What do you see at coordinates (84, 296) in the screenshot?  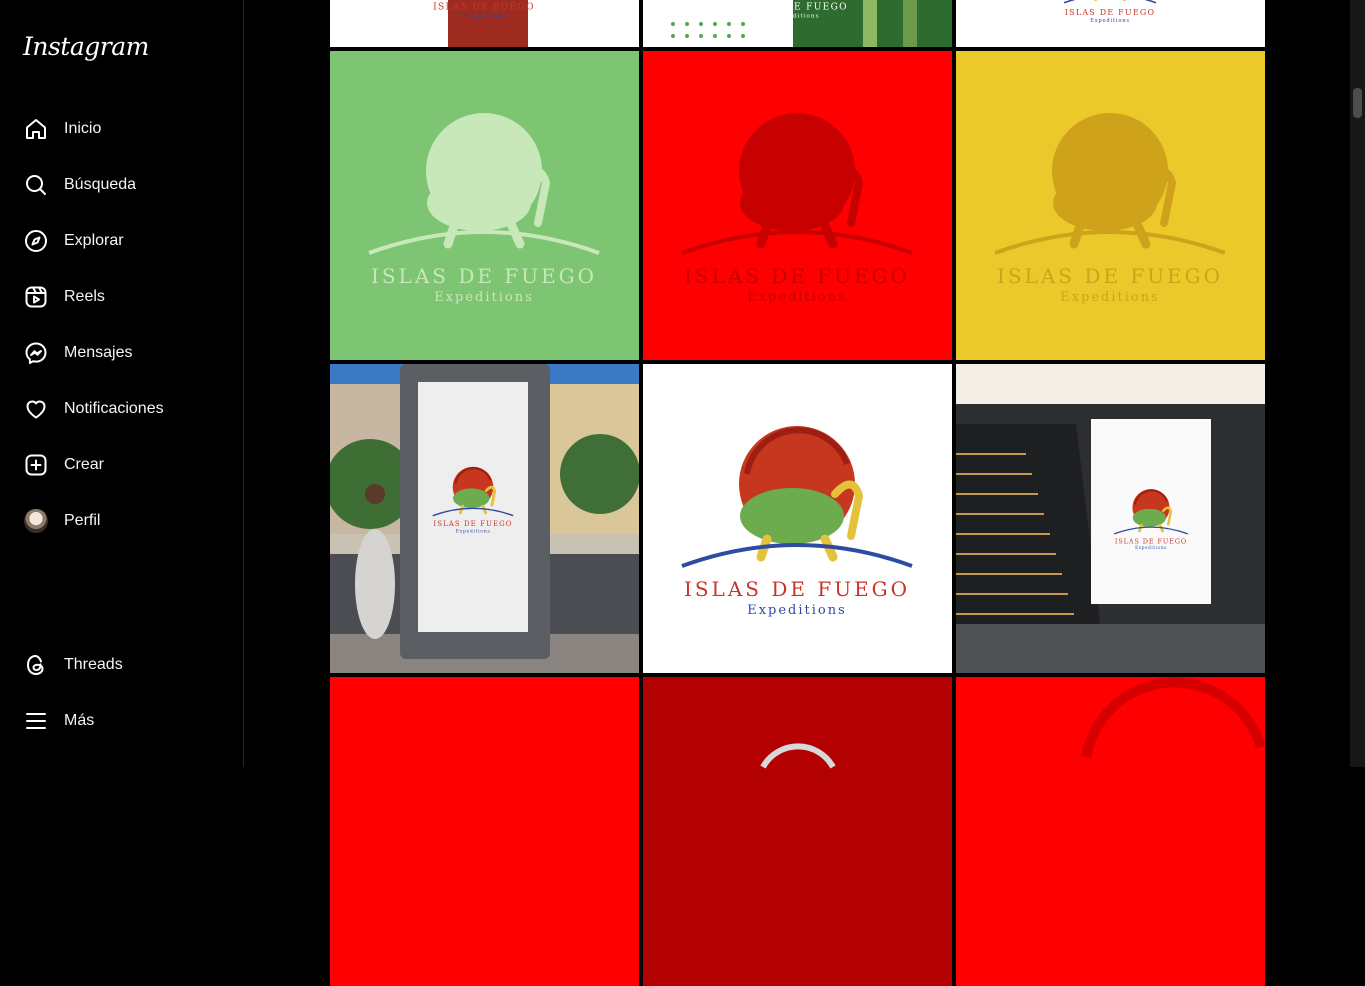 I see `nav-label: Reels` at bounding box center [84, 296].